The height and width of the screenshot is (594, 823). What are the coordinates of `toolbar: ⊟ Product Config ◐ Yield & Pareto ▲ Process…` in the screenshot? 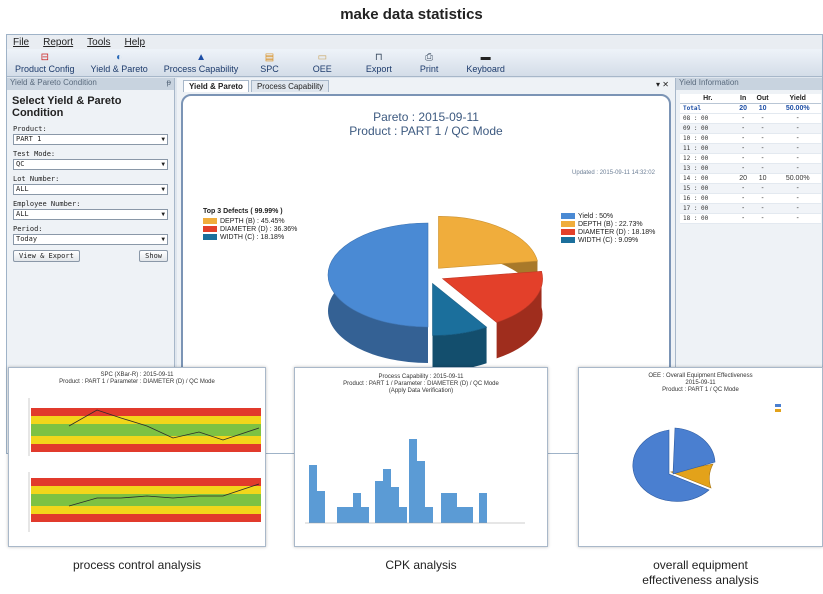 It's located at (414, 63).